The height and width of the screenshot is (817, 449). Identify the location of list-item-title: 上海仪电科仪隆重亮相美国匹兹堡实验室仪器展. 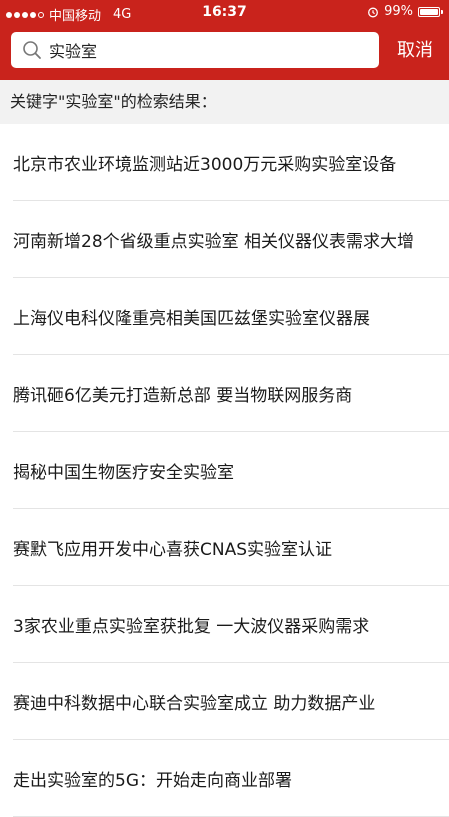
(191, 318).